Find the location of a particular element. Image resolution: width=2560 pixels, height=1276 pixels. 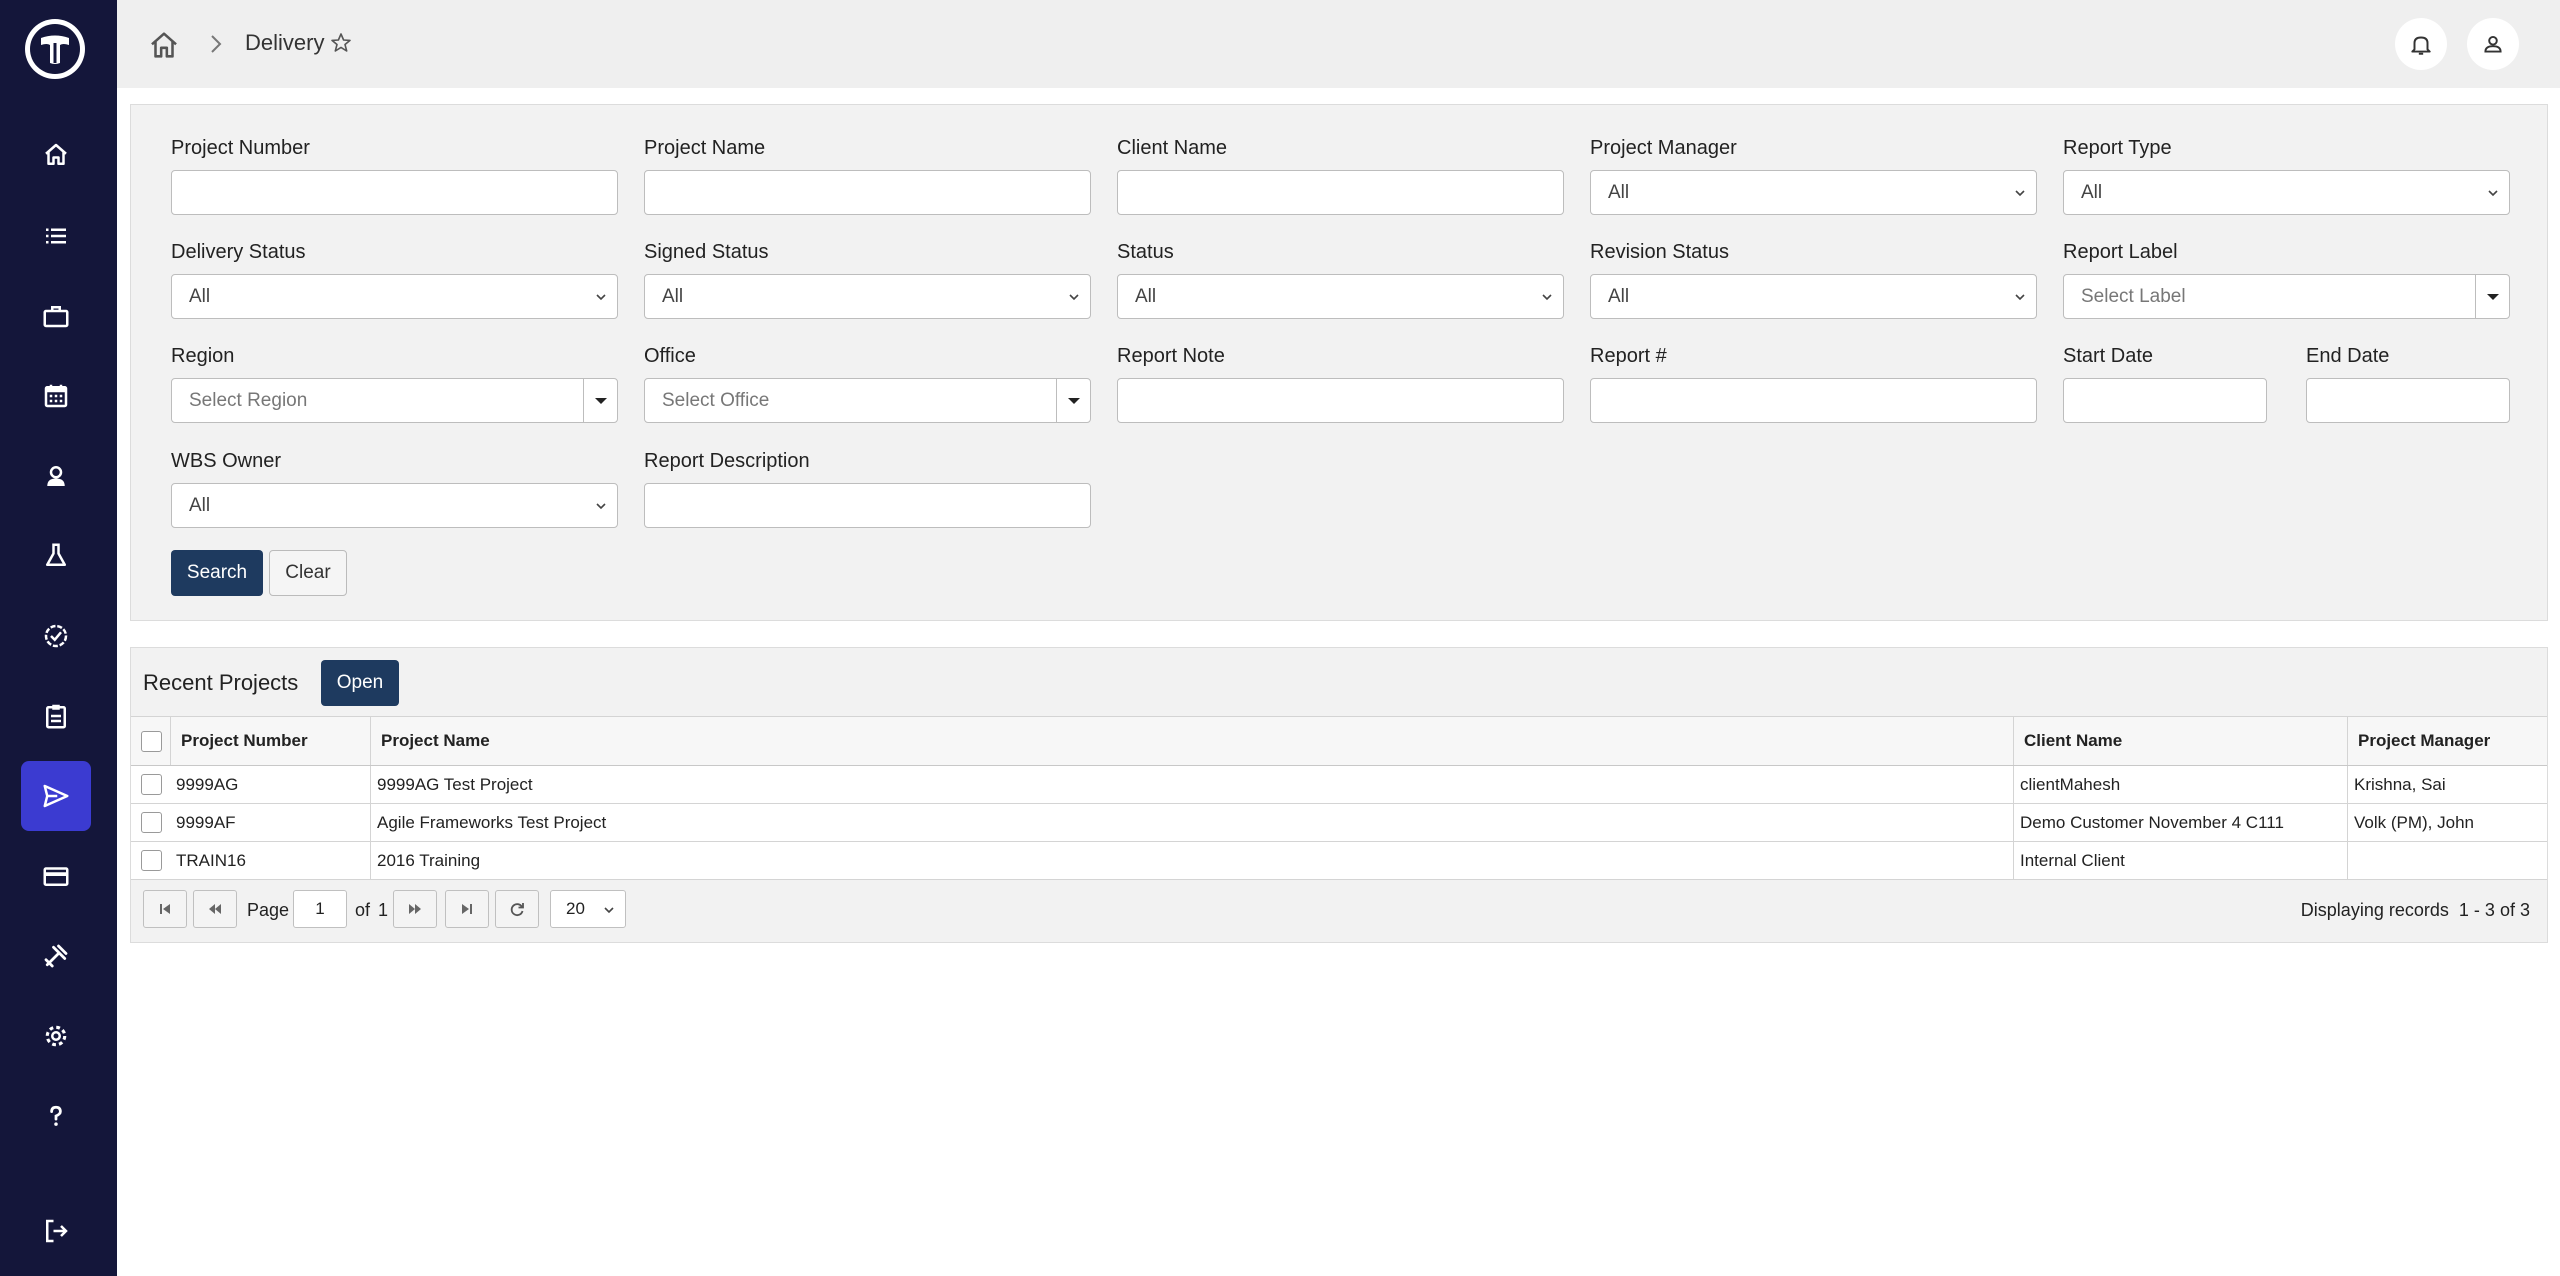

region-dropdown-button is located at coordinates (600, 400).